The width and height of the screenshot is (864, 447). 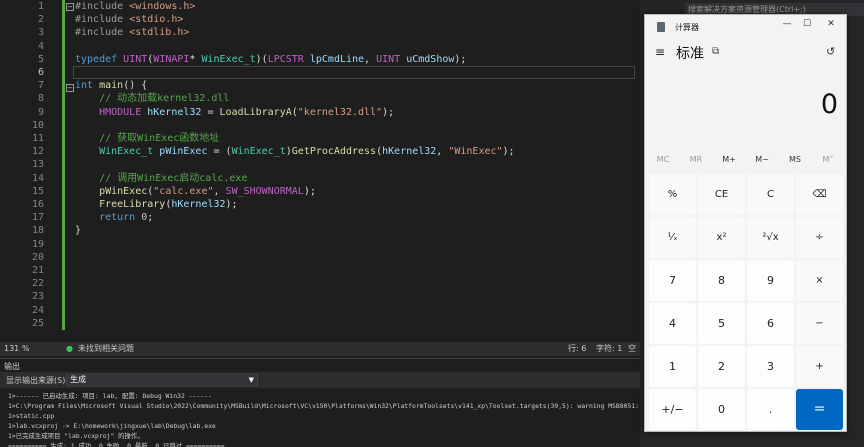 I want to click on key-button: 9, so click(x=770, y=280).